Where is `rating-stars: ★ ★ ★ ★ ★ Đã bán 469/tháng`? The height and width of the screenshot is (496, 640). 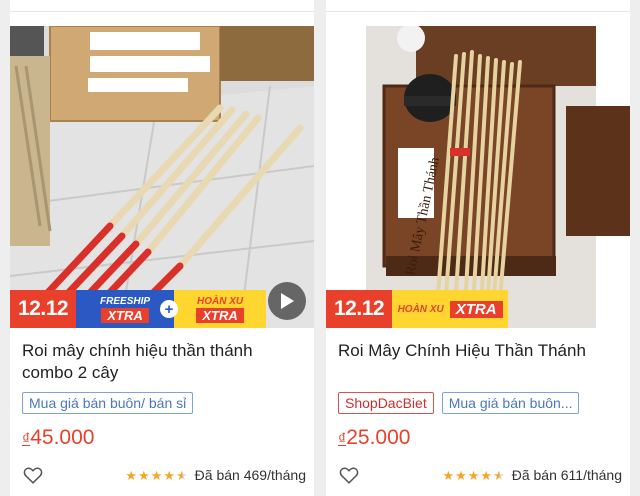 rating-stars: ★ ★ ★ ★ ★ Đã bán 469/tháng is located at coordinates (215, 475).